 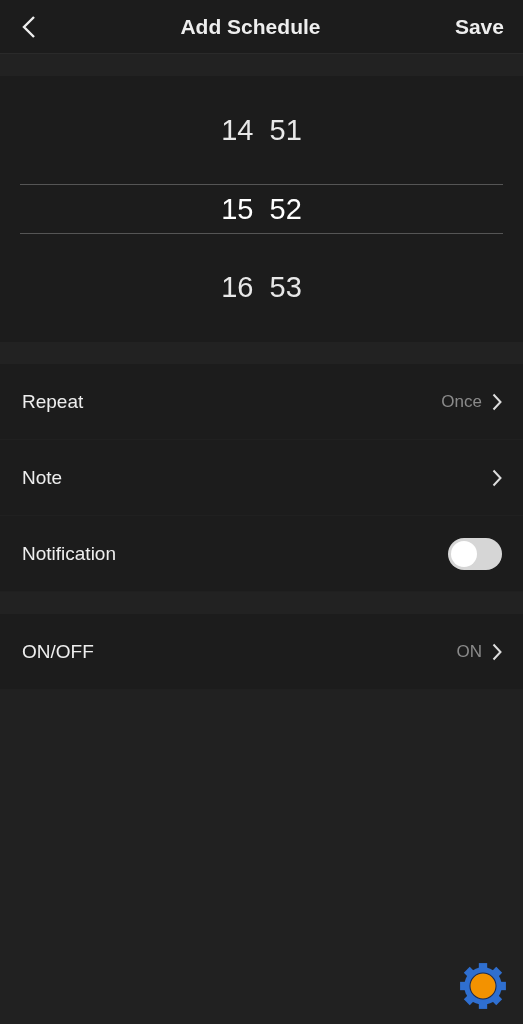 What do you see at coordinates (69, 553) in the screenshot?
I see `setting-label: Notification` at bounding box center [69, 553].